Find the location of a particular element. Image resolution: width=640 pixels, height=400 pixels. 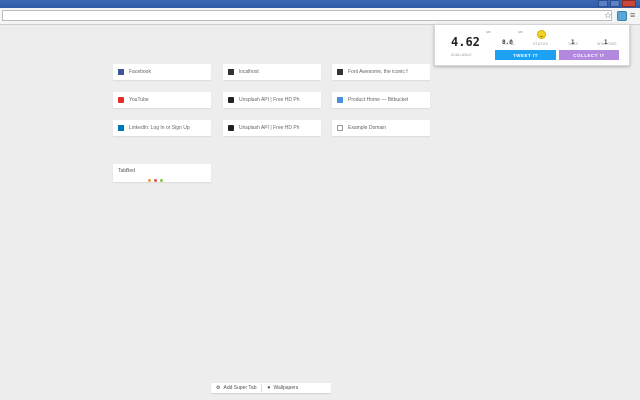

tile-label: LinkedIn: Log In or Sign Up is located at coordinates (159, 128).